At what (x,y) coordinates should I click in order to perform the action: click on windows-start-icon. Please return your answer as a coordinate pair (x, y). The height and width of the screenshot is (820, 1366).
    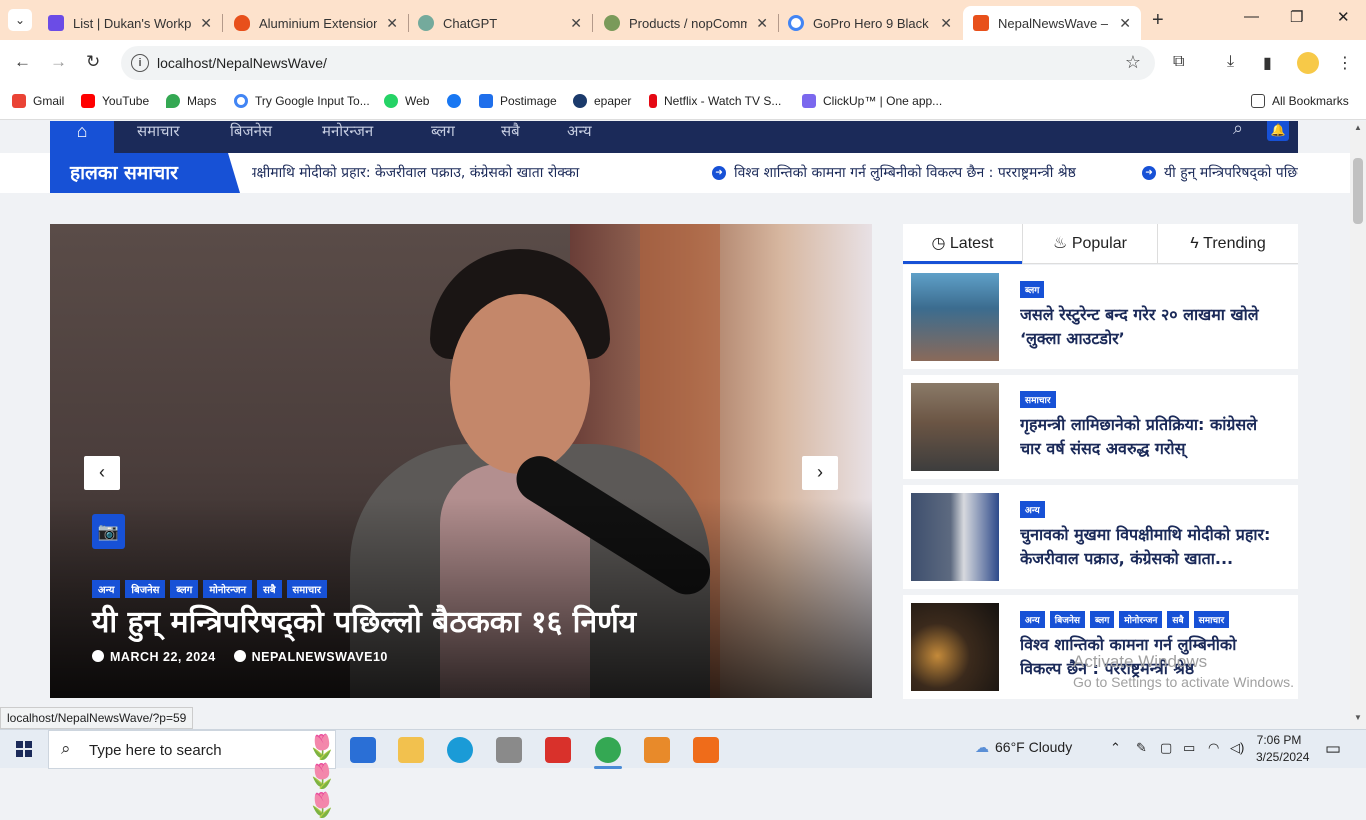
    Looking at the image, I should click on (24, 749).